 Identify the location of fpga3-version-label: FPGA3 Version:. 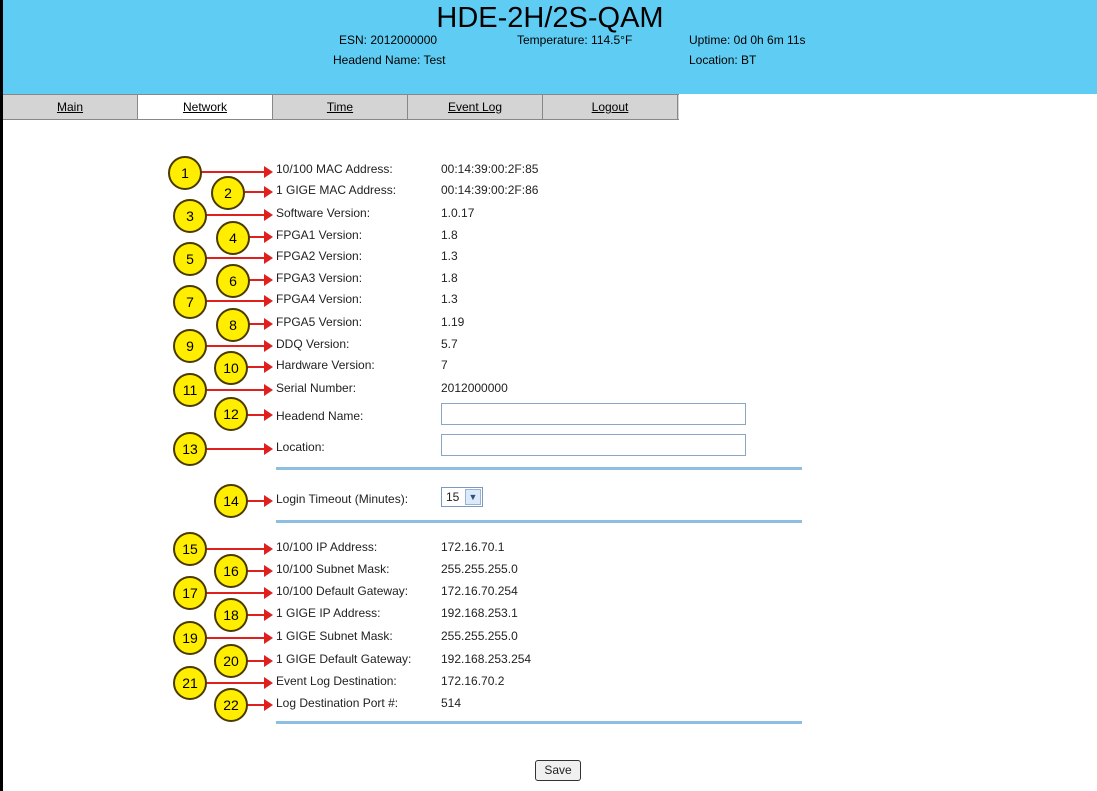
(319, 278).